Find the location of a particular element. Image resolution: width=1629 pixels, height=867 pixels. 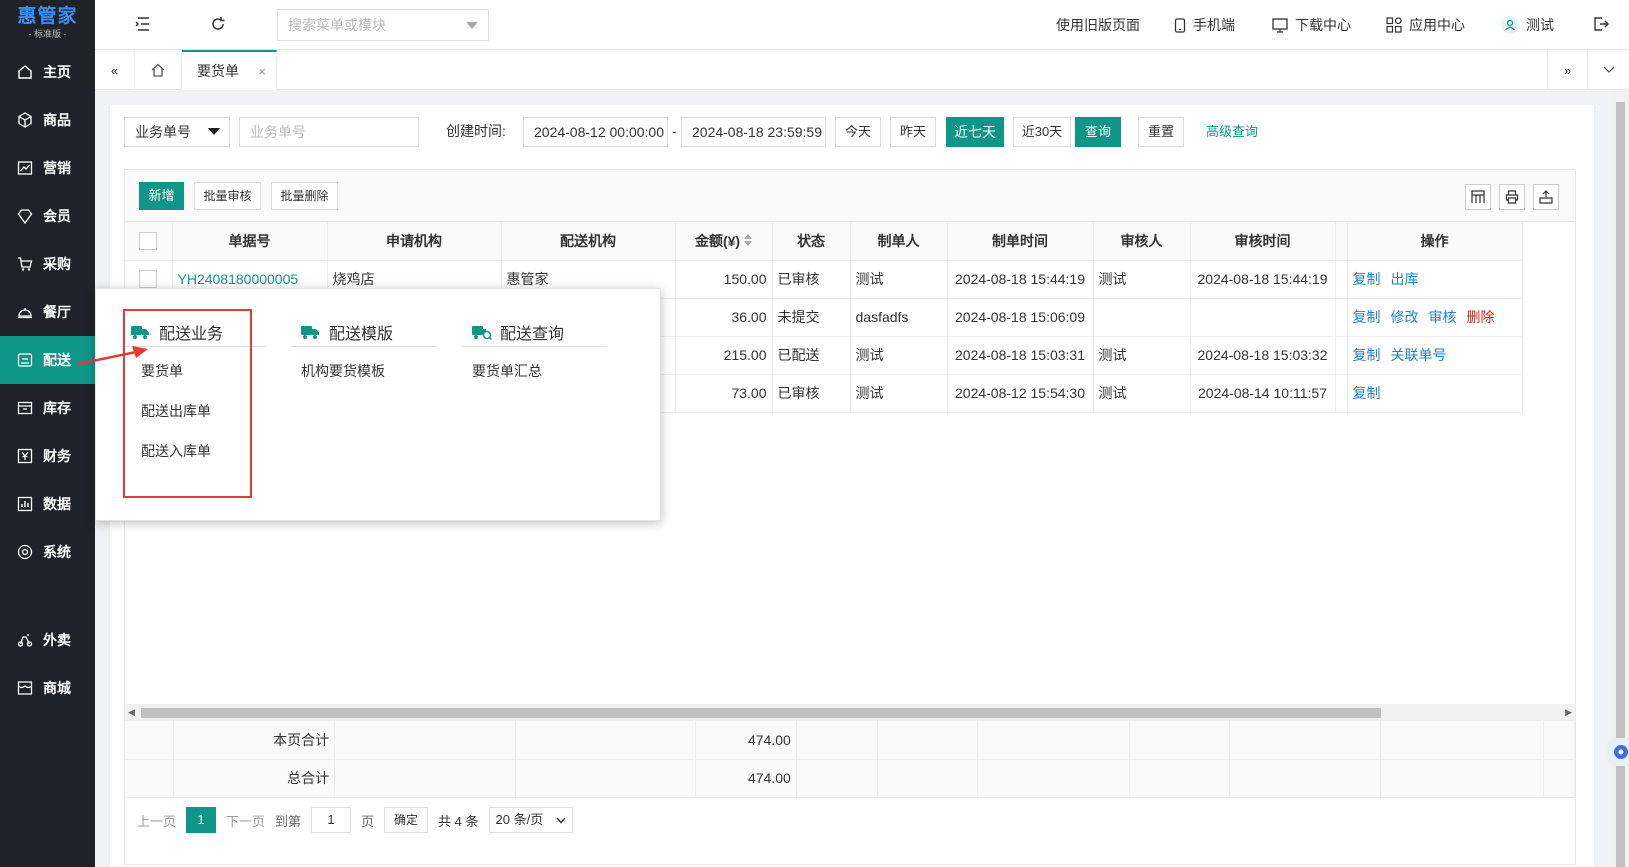

horizontal-scrollbar: ◀ ▶ is located at coordinates (850, 712).